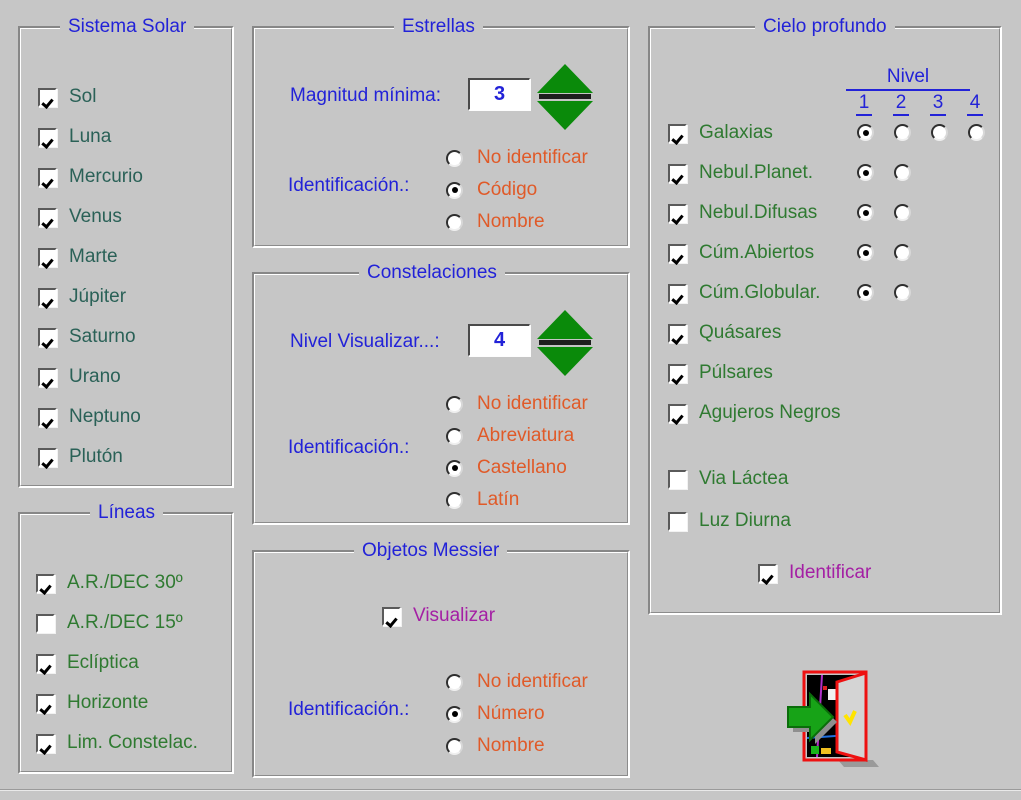  Describe the element at coordinates (740, 173) in the screenshot. I see `cielo-item-1-row: Nebul.Planet.` at that location.